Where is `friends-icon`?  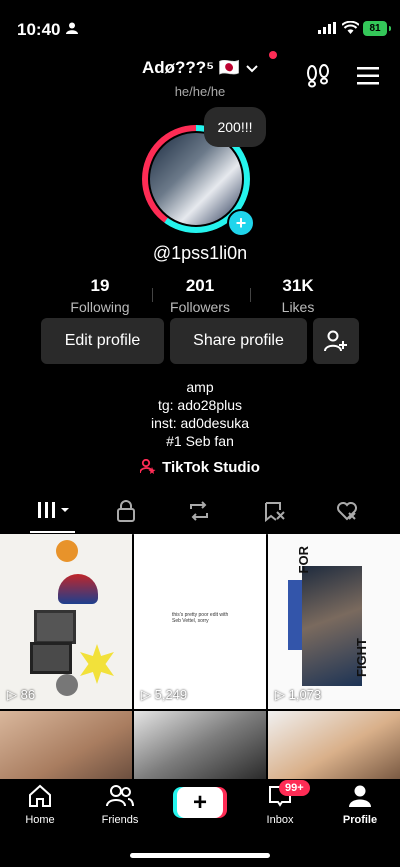 friends-icon is located at coordinates (120, 796).